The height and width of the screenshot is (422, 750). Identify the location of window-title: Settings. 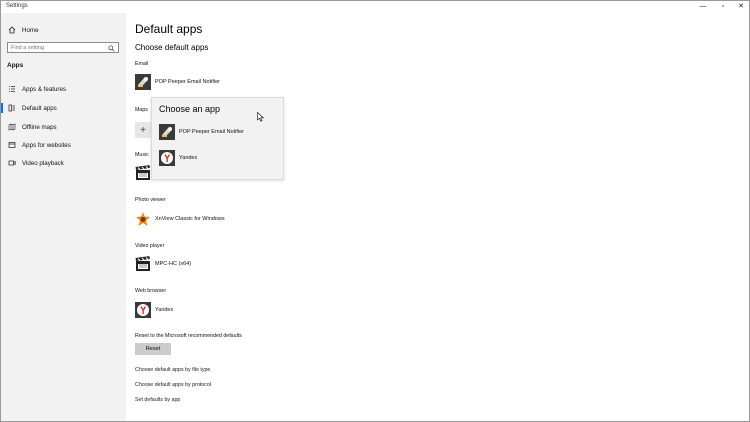
(17, 6).